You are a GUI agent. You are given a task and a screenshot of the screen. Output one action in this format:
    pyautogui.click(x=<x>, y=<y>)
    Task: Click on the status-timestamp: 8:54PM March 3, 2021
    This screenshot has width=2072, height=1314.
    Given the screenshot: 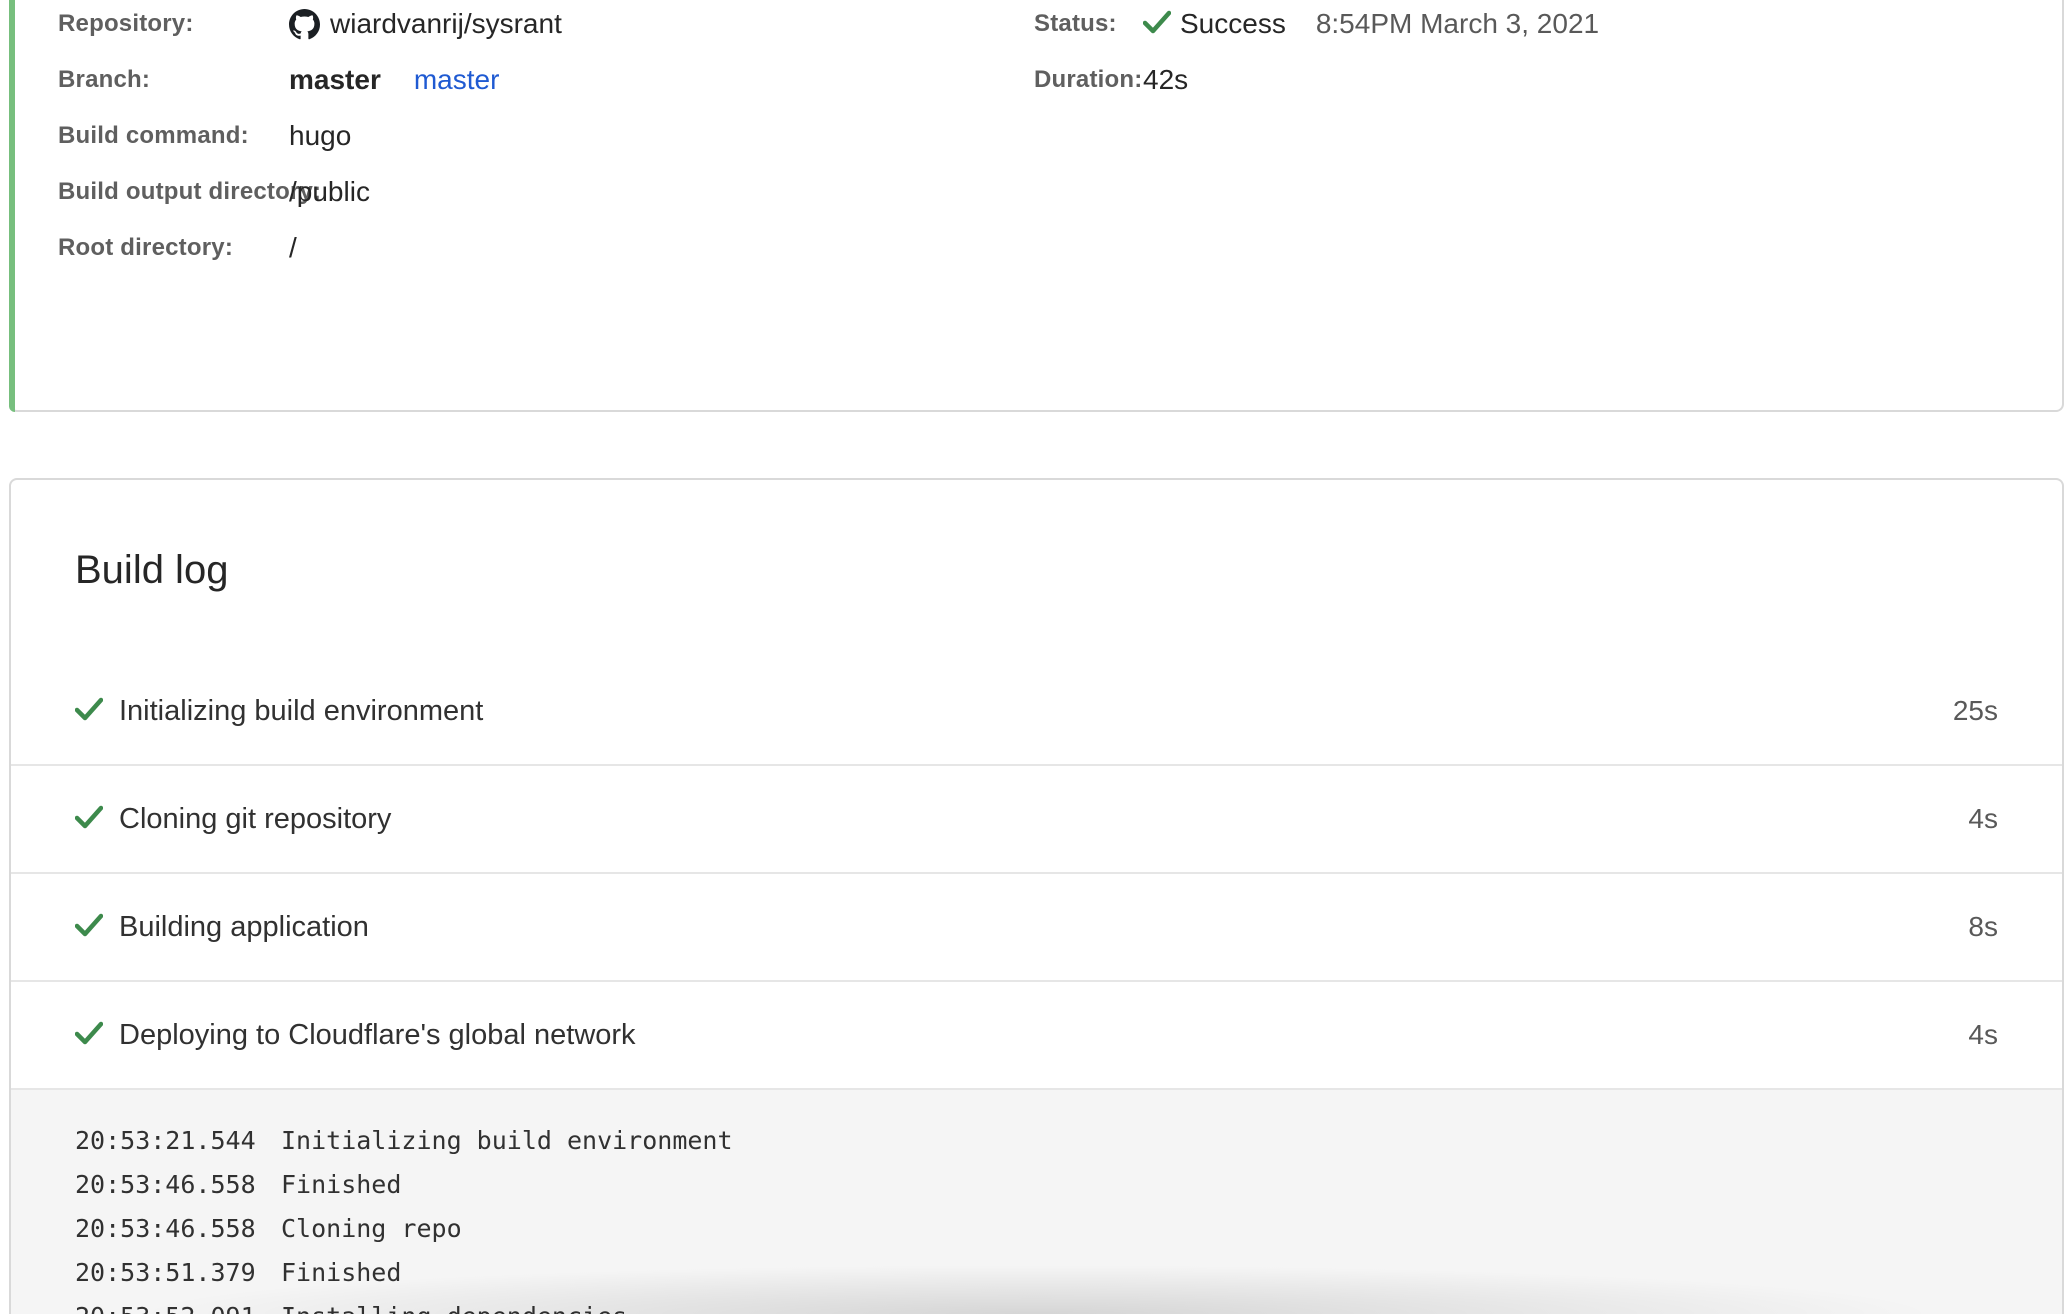 What is the action you would take?
    pyautogui.click(x=1457, y=23)
    